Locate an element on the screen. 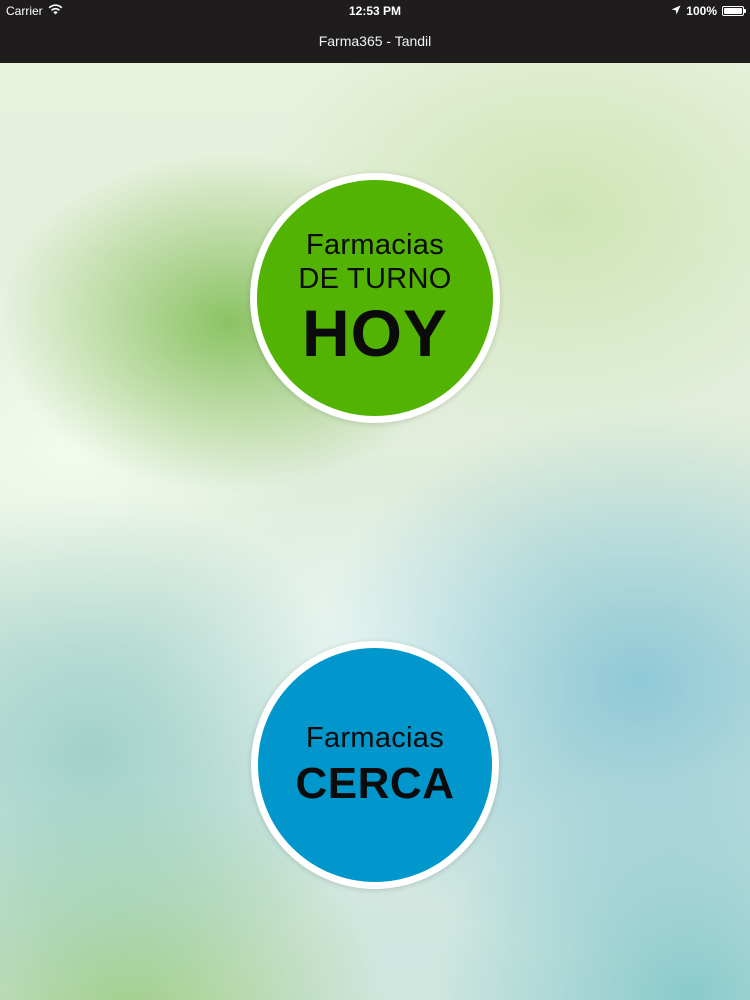 Image resolution: width=750 pixels, height=1000 pixels. hoy-button-line3: HOY is located at coordinates (375, 333).